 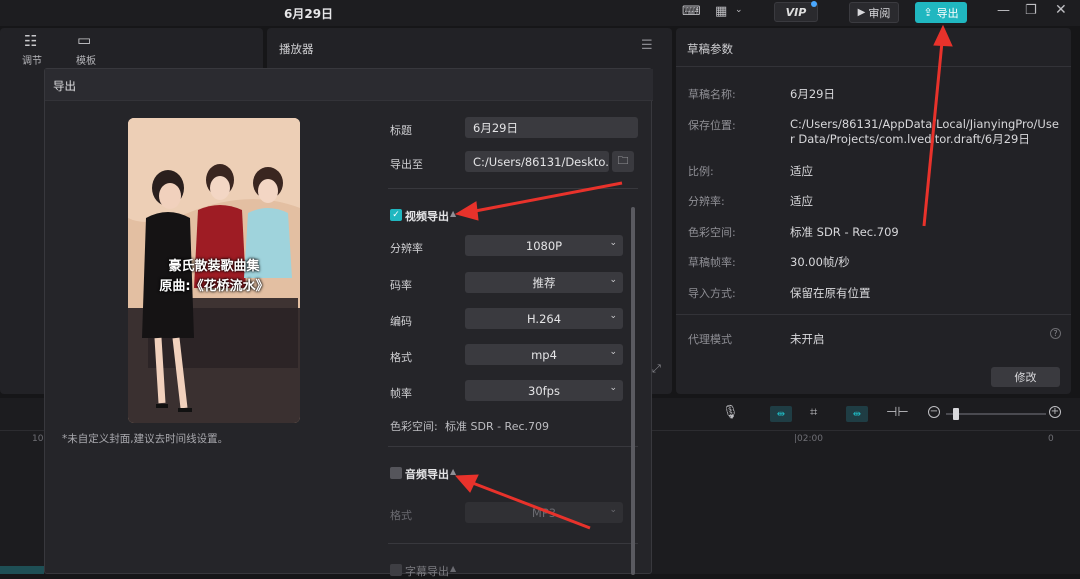 I want to click on arrow-to-export-button, so click(x=933, y=134).